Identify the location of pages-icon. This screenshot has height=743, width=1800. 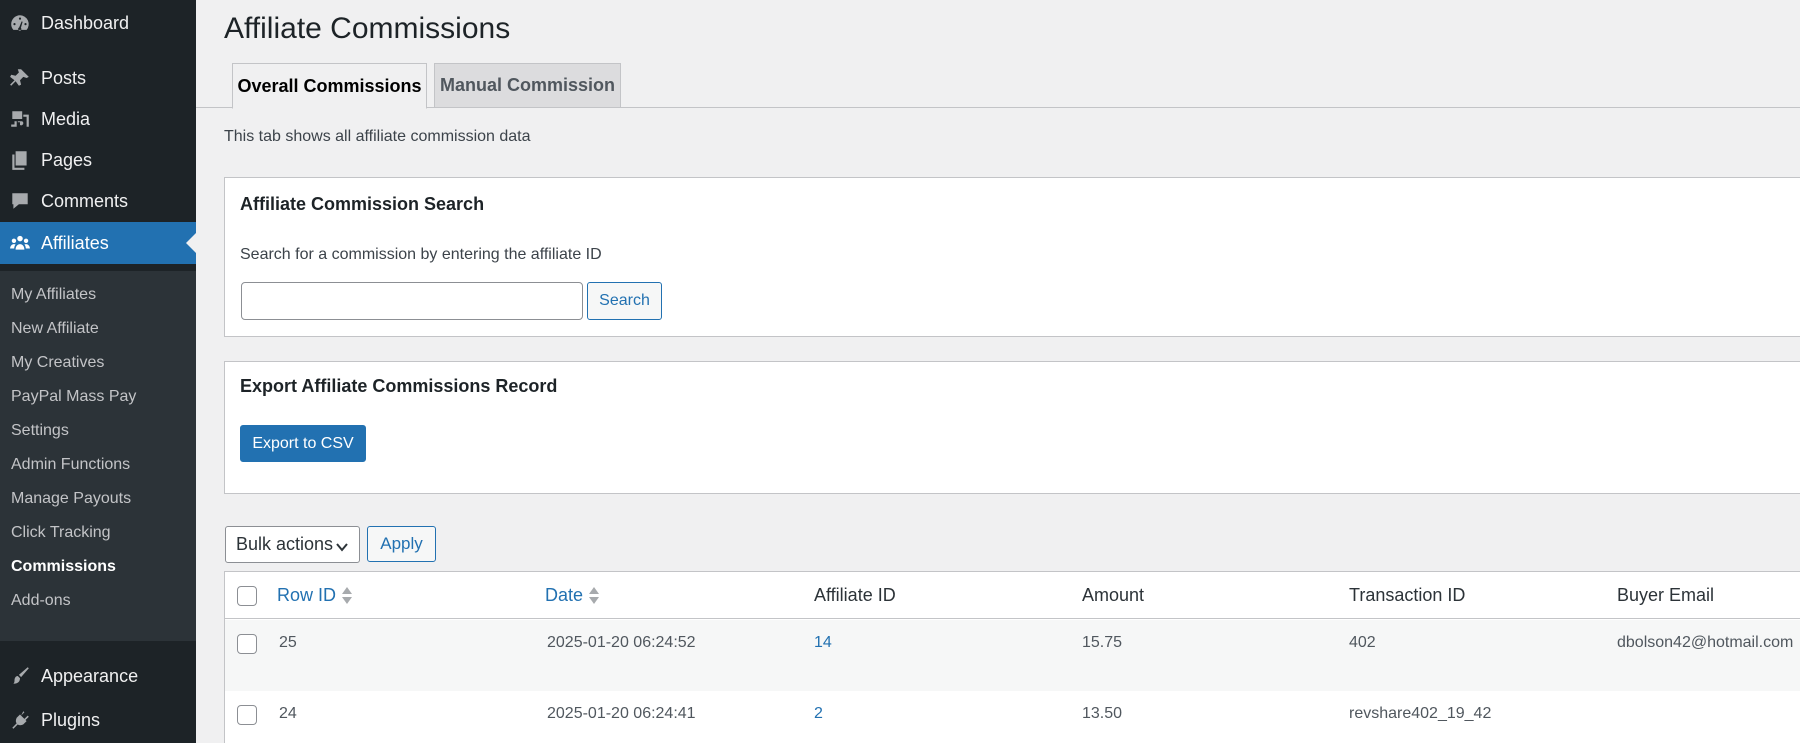
(20, 160).